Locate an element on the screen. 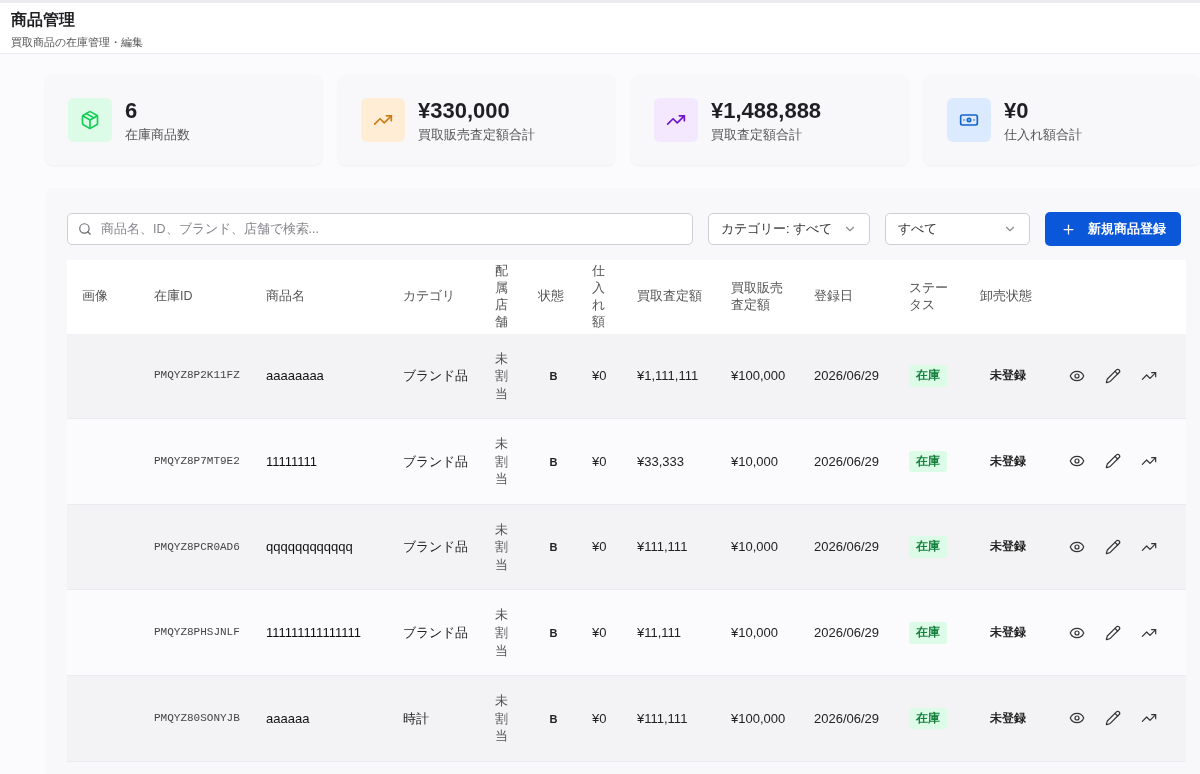 The height and width of the screenshot is (774, 1200). column-header: カテゴリ is located at coordinates (434, 297).